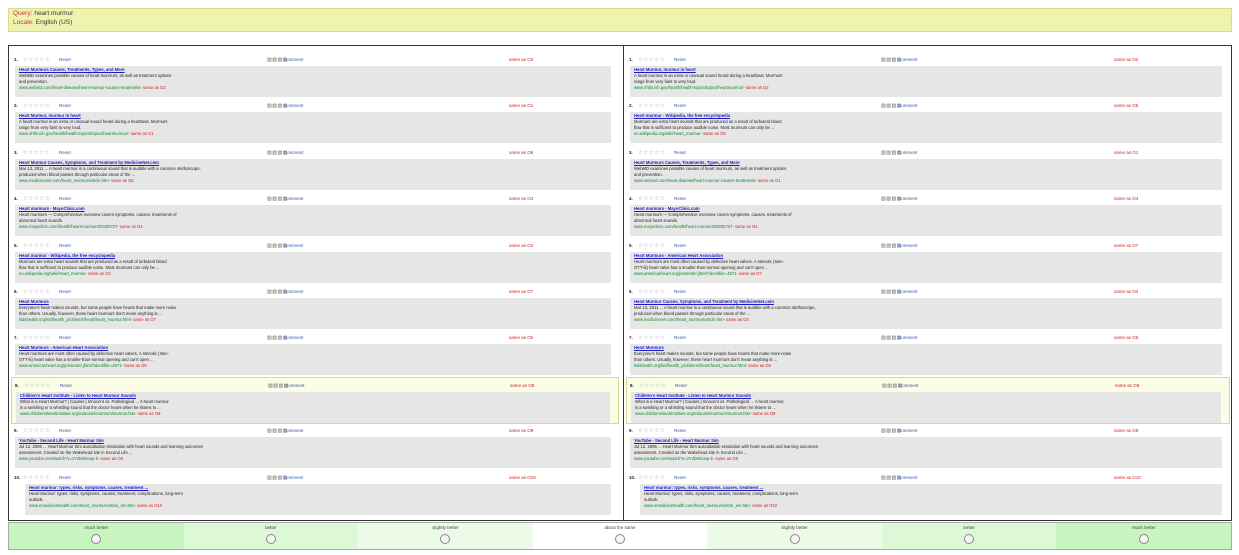 The width and height of the screenshot is (1239, 555). I want to click on same-as-label: same as O10, so click(522, 477).